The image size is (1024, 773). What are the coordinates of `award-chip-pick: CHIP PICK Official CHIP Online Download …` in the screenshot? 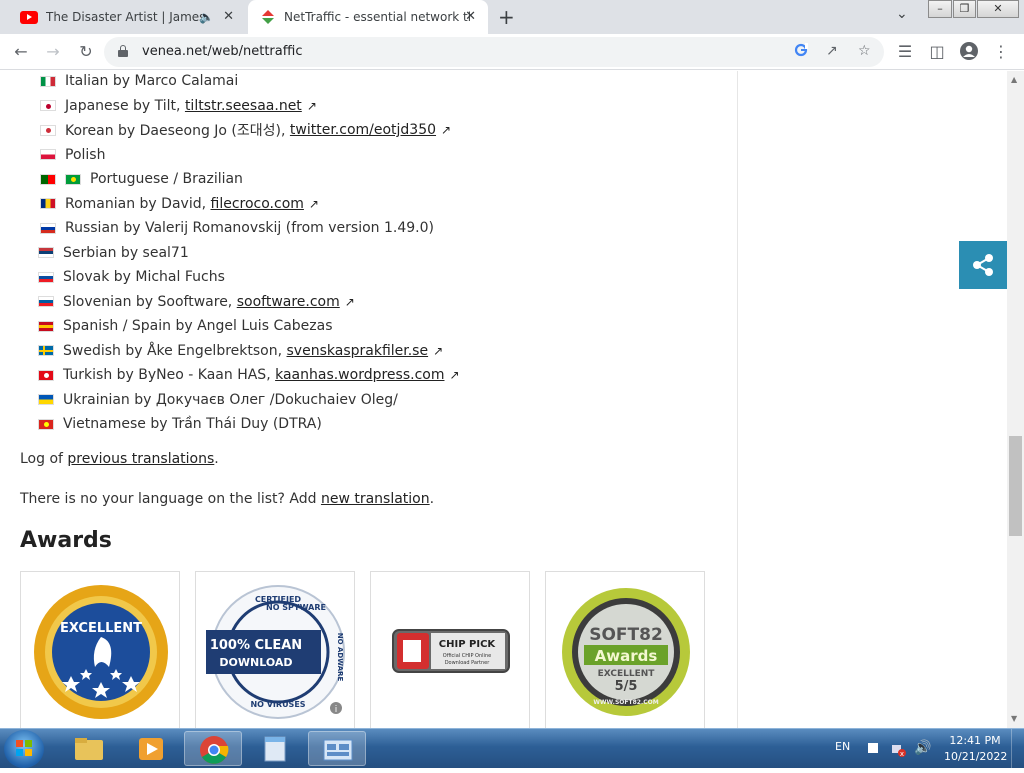 It's located at (450, 649).